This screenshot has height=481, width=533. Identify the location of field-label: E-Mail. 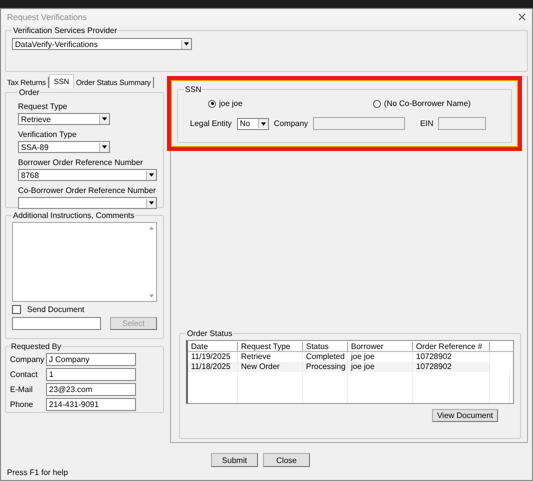
(22, 389).